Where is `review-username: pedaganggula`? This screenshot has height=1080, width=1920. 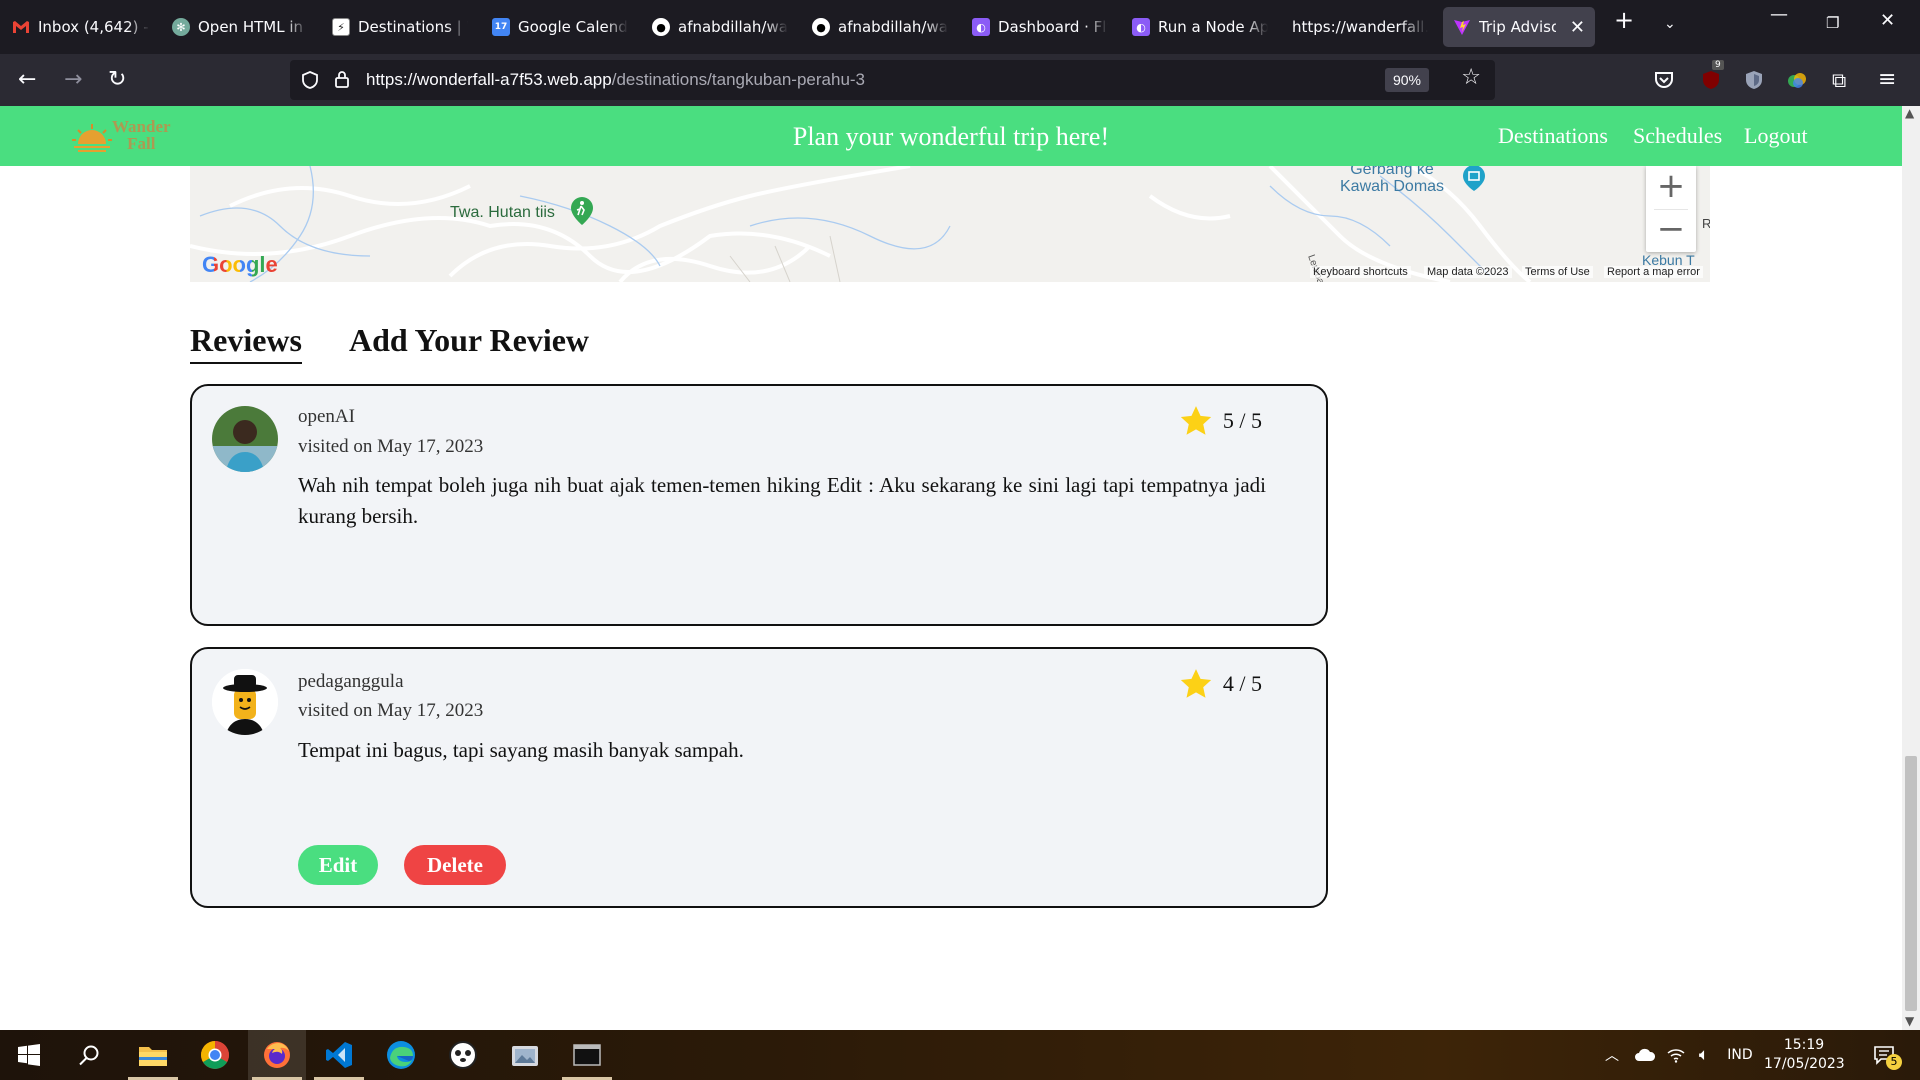
review-username: pedaganggula is located at coordinates (351, 681).